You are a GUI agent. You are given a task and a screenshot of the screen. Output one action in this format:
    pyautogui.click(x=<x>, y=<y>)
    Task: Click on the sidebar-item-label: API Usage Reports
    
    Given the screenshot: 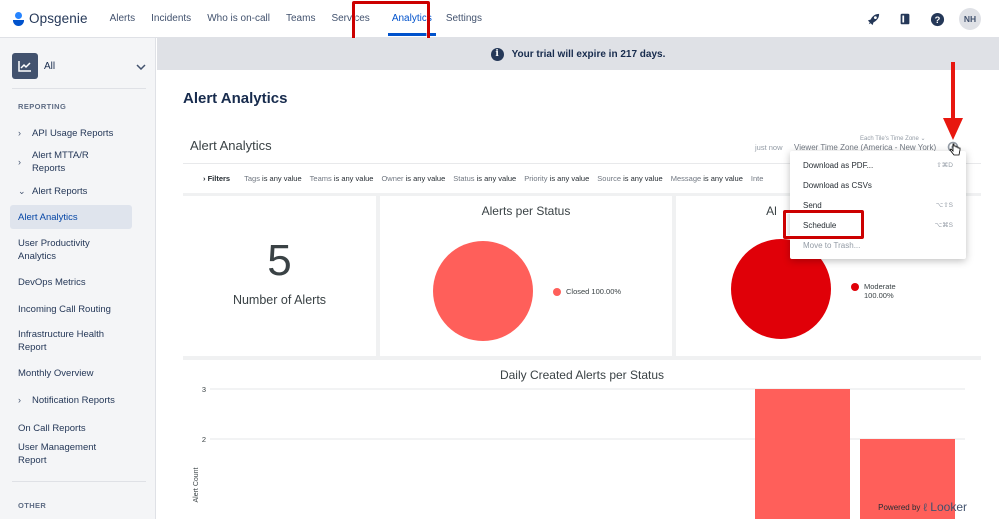 What is the action you would take?
    pyautogui.click(x=73, y=133)
    